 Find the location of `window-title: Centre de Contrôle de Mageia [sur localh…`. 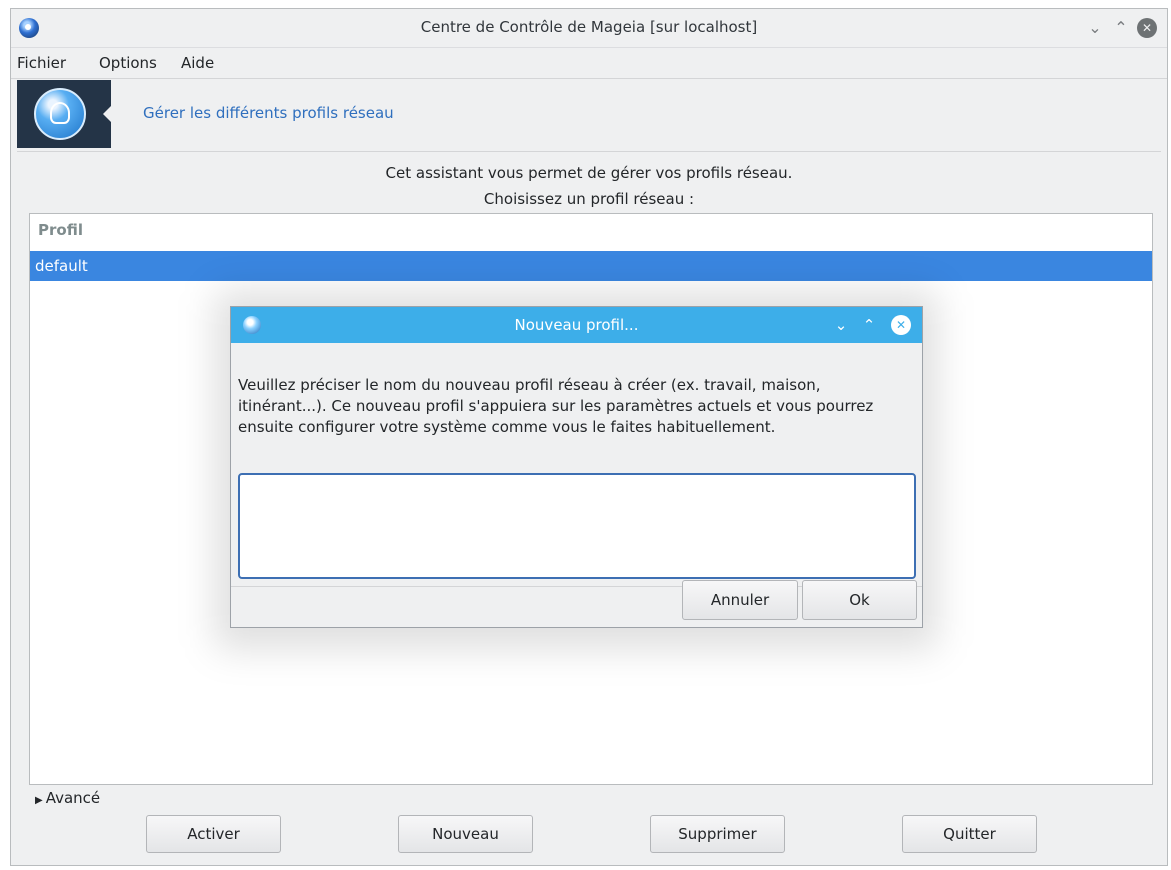

window-title: Centre de Contrôle de Mageia [sur localh… is located at coordinates (589, 27).